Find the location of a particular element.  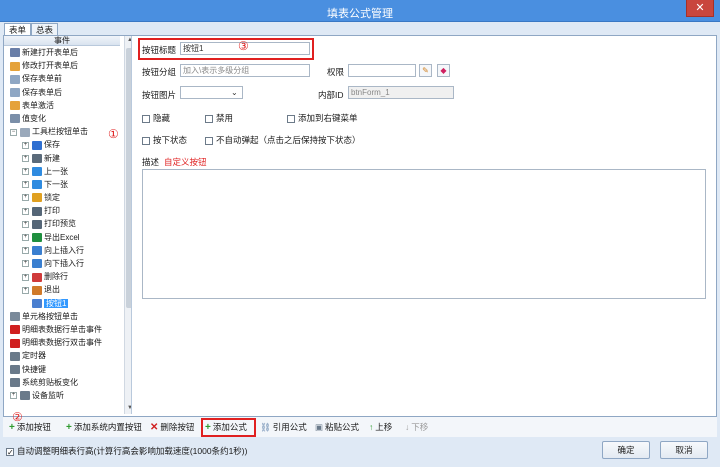

edit-icon: ✎ is located at coordinates (425, 70).